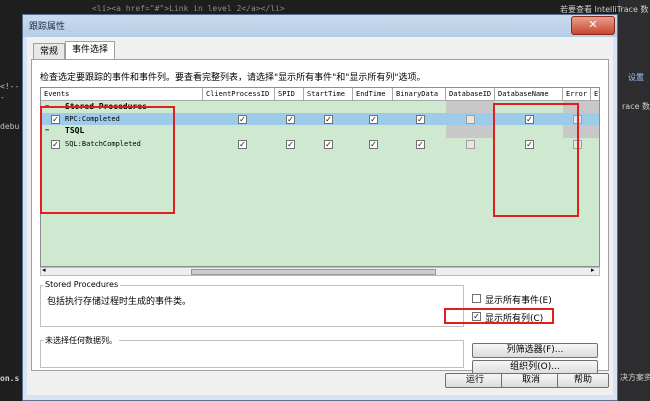 The height and width of the screenshot is (401, 650). I want to click on column-header-endtime: EndTime, so click(373, 94).